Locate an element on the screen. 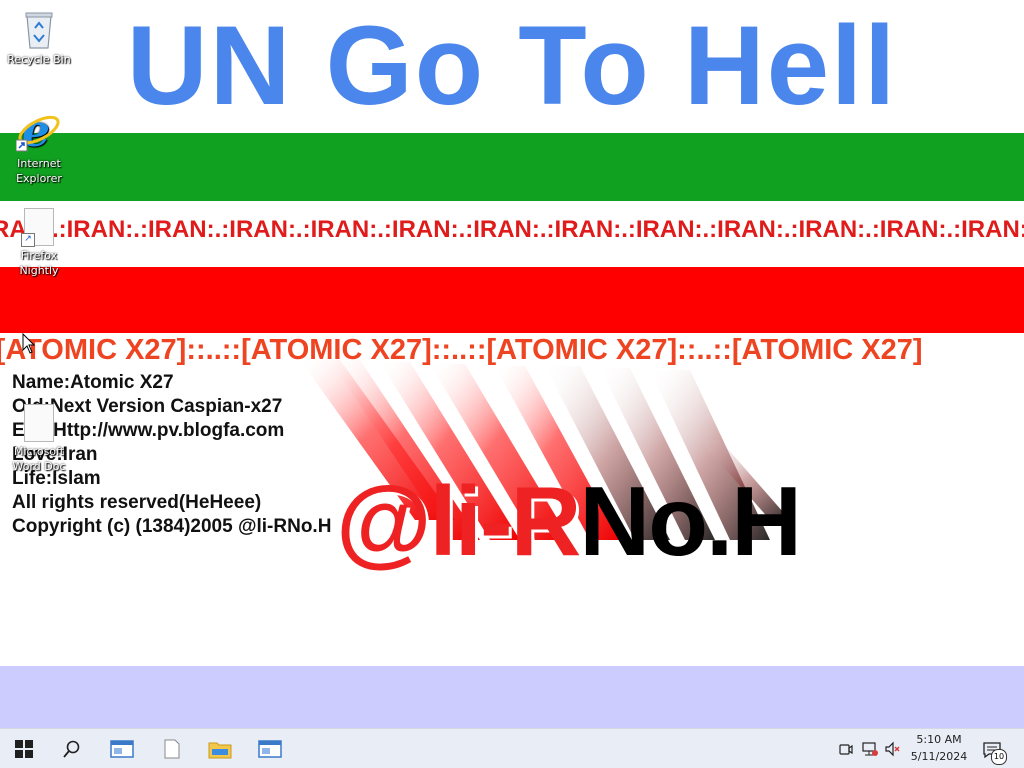  system-tray is located at coordinates (870, 748).